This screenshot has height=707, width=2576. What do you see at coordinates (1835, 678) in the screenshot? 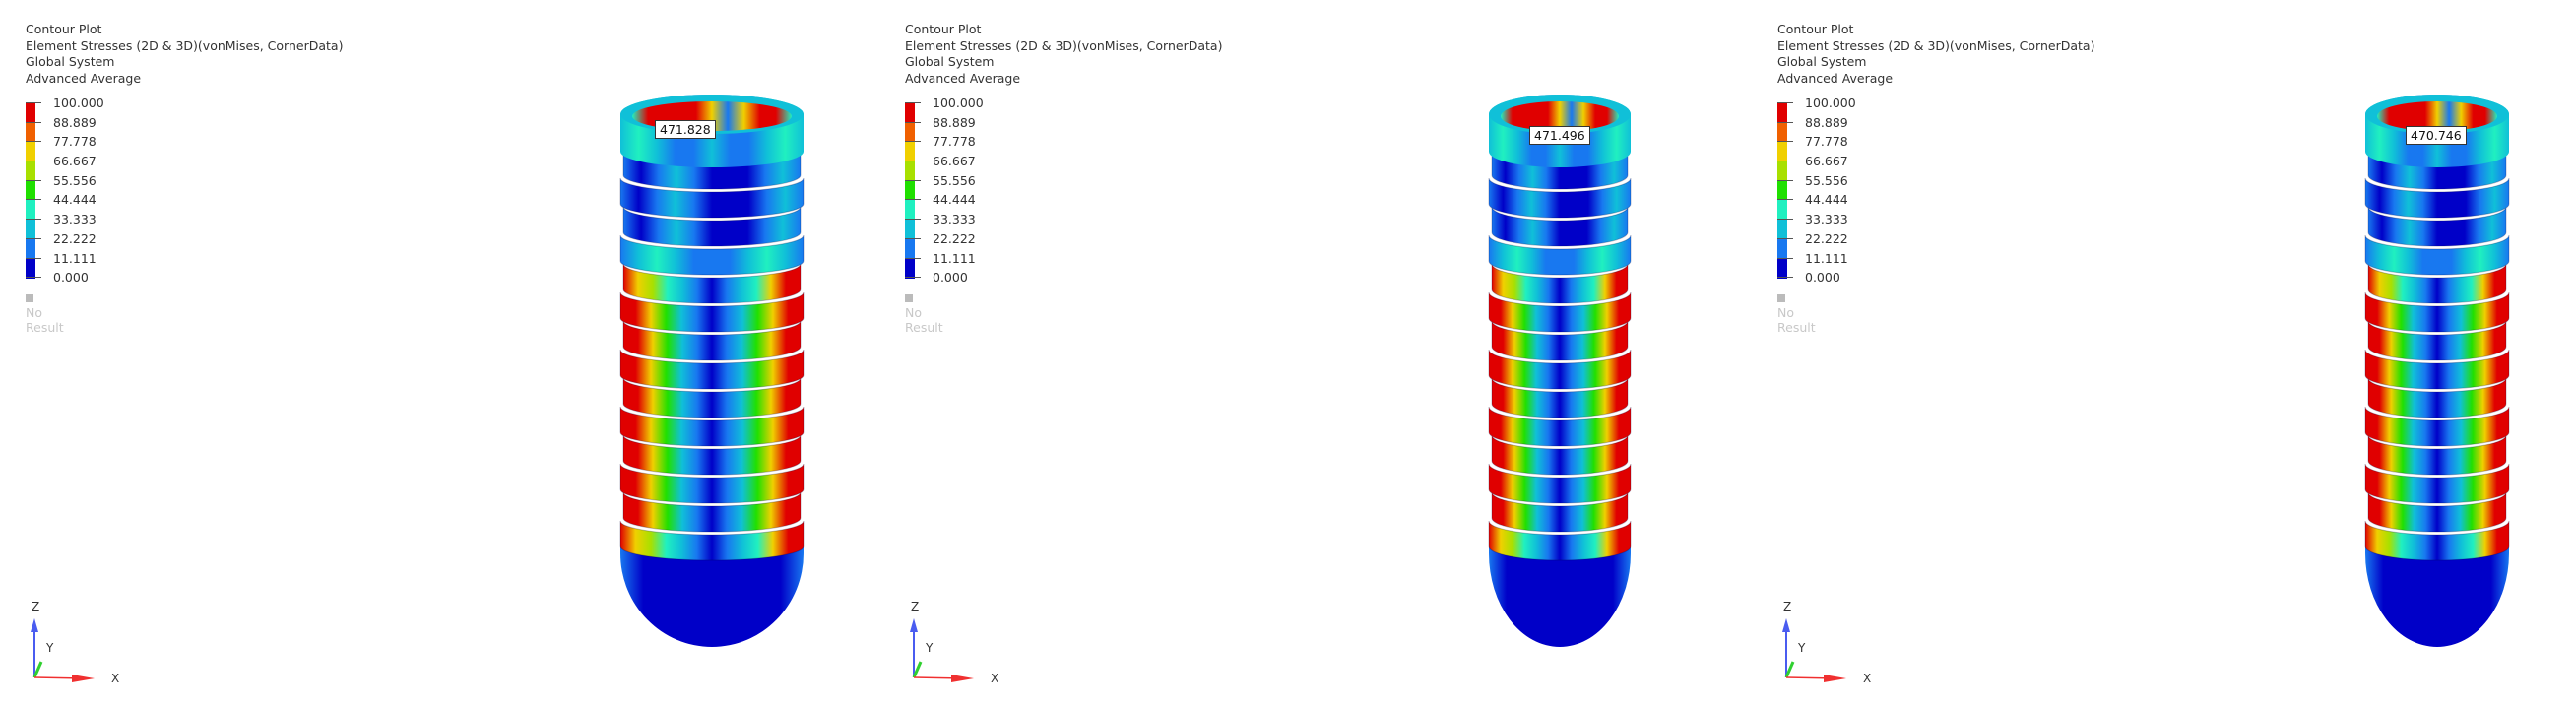
I see `x-arrow-icon` at bounding box center [1835, 678].